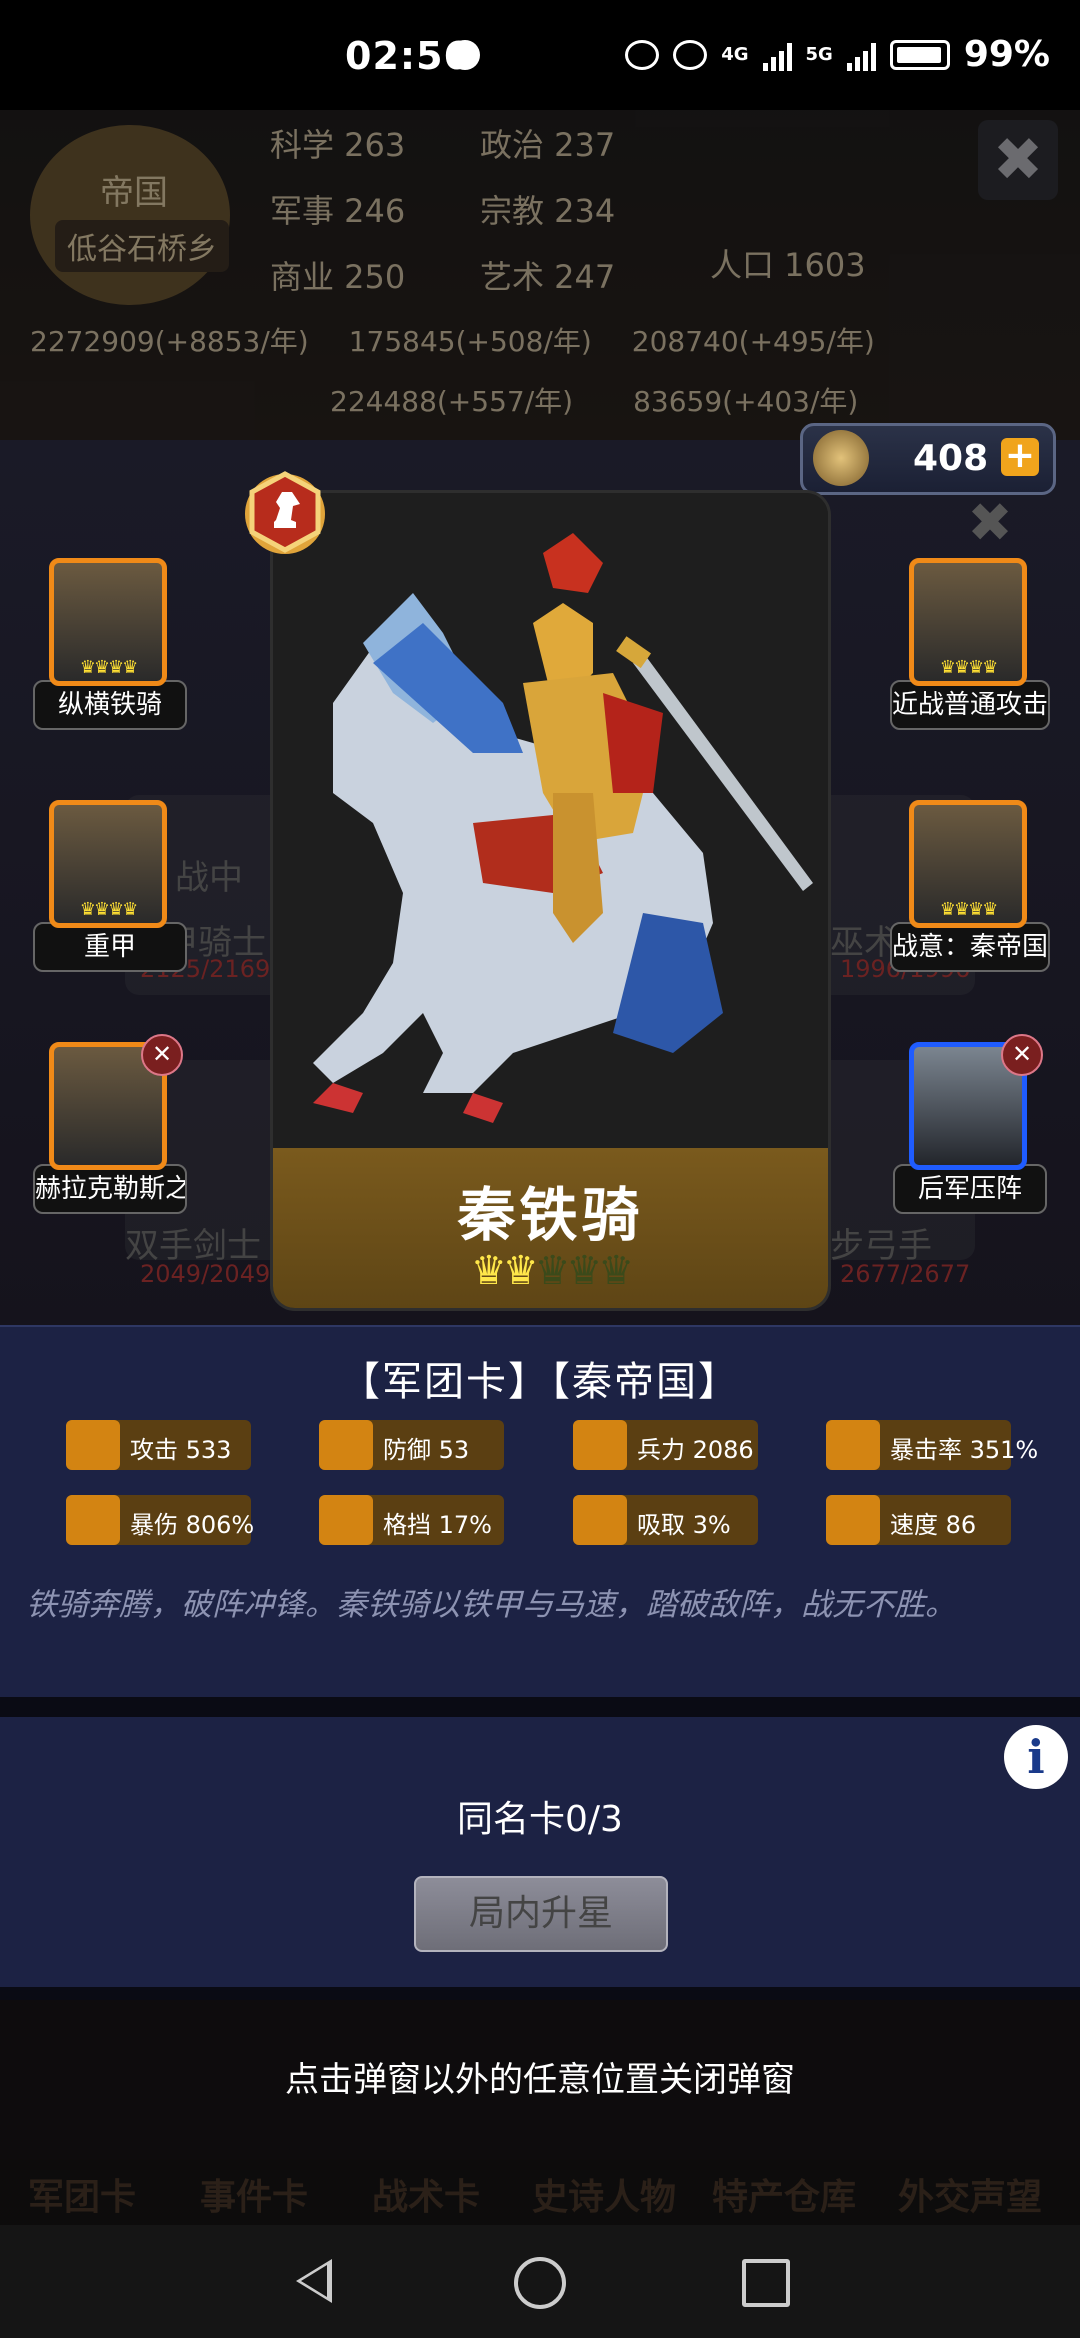 The image size is (1080, 2338). I want to click on network-5g: 5G, so click(819, 54).